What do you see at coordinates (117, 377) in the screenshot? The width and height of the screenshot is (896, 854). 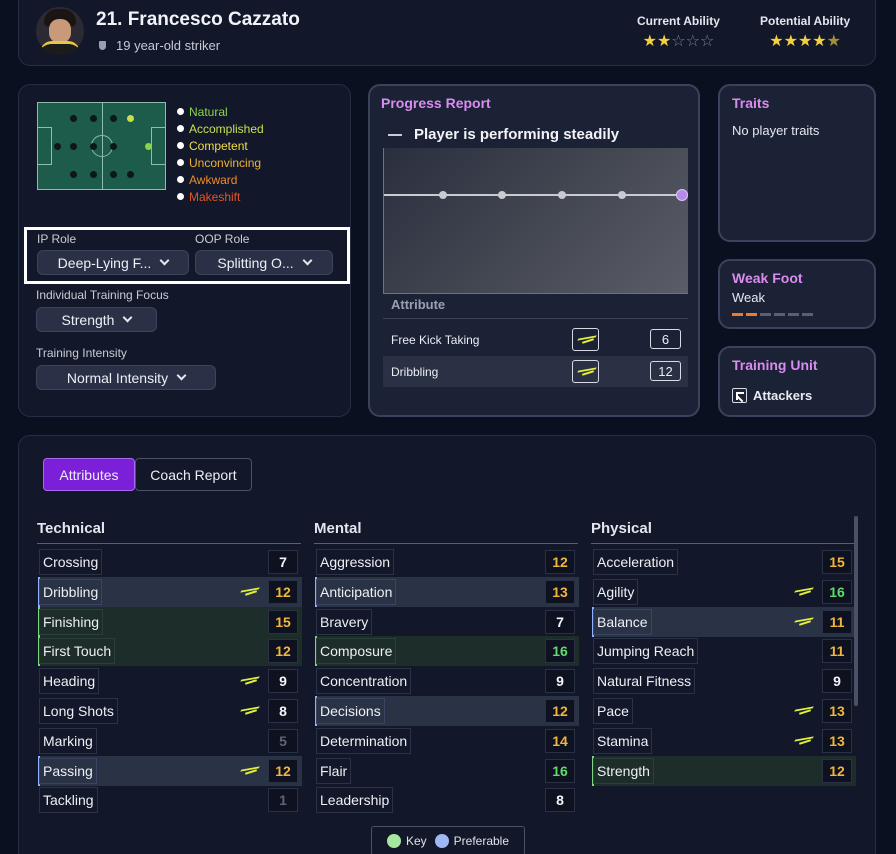 I see `training-intensity-value: Normal Intensity` at bounding box center [117, 377].